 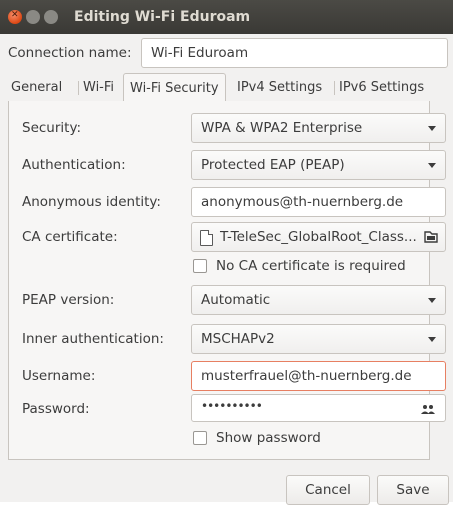 What do you see at coordinates (68, 300) in the screenshot?
I see `peap-version-label: PEAP version:` at bounding box center [68, 300].